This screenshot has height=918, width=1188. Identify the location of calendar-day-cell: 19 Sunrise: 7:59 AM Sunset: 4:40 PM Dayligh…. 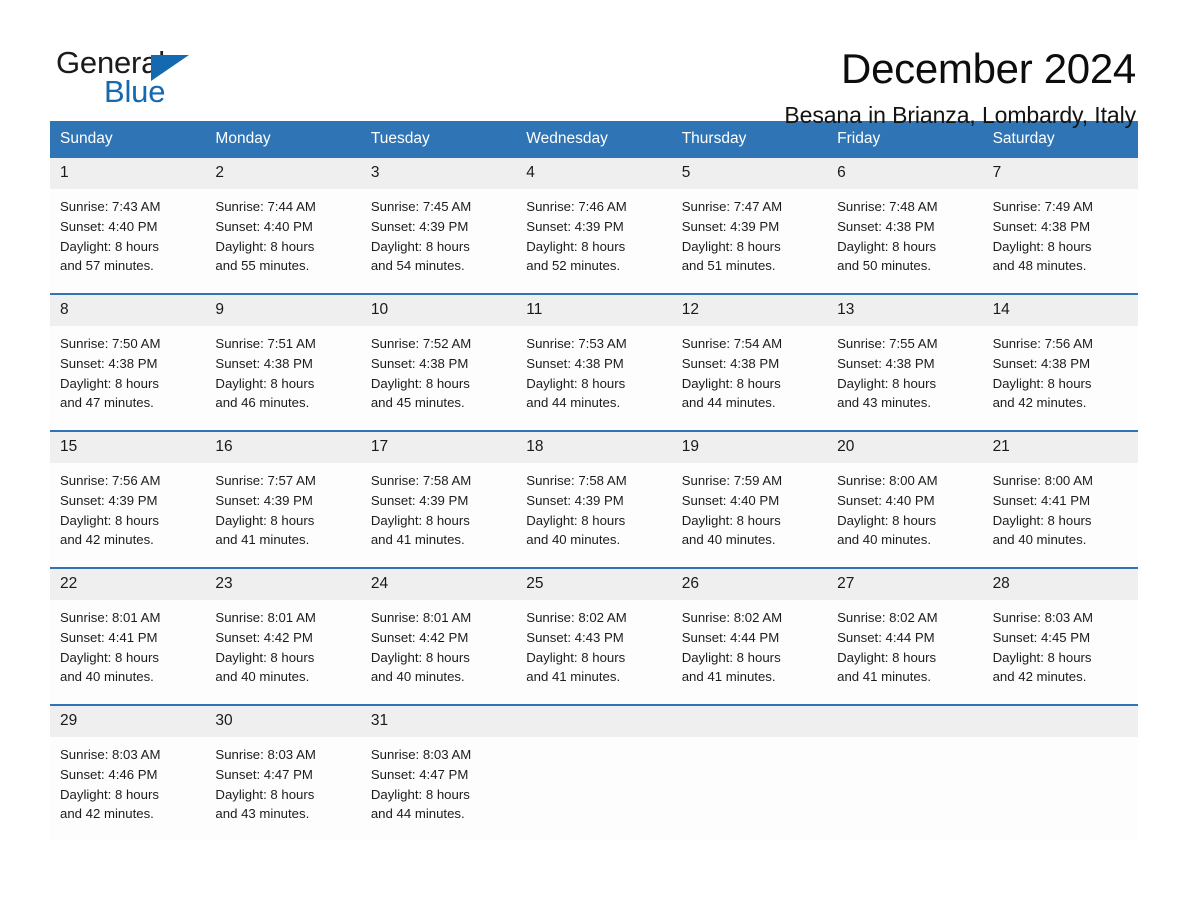
(749, 499).